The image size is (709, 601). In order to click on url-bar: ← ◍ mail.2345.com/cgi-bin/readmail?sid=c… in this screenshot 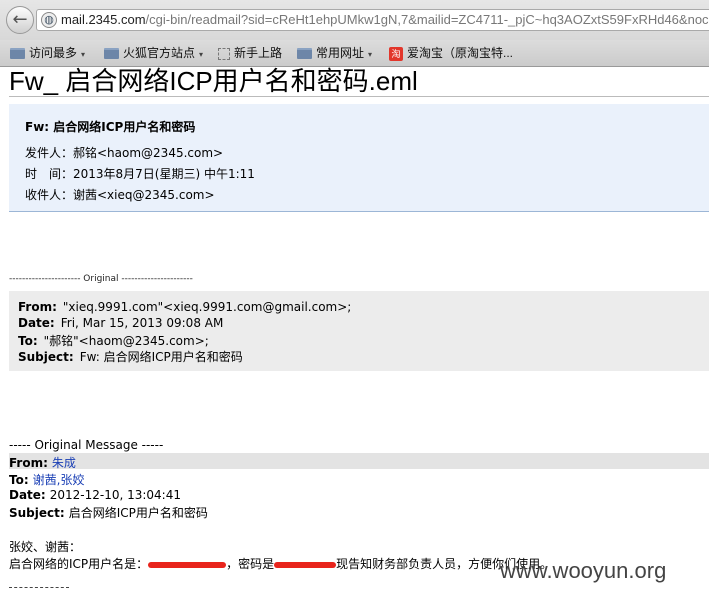, I will do `click(354, 20)`.